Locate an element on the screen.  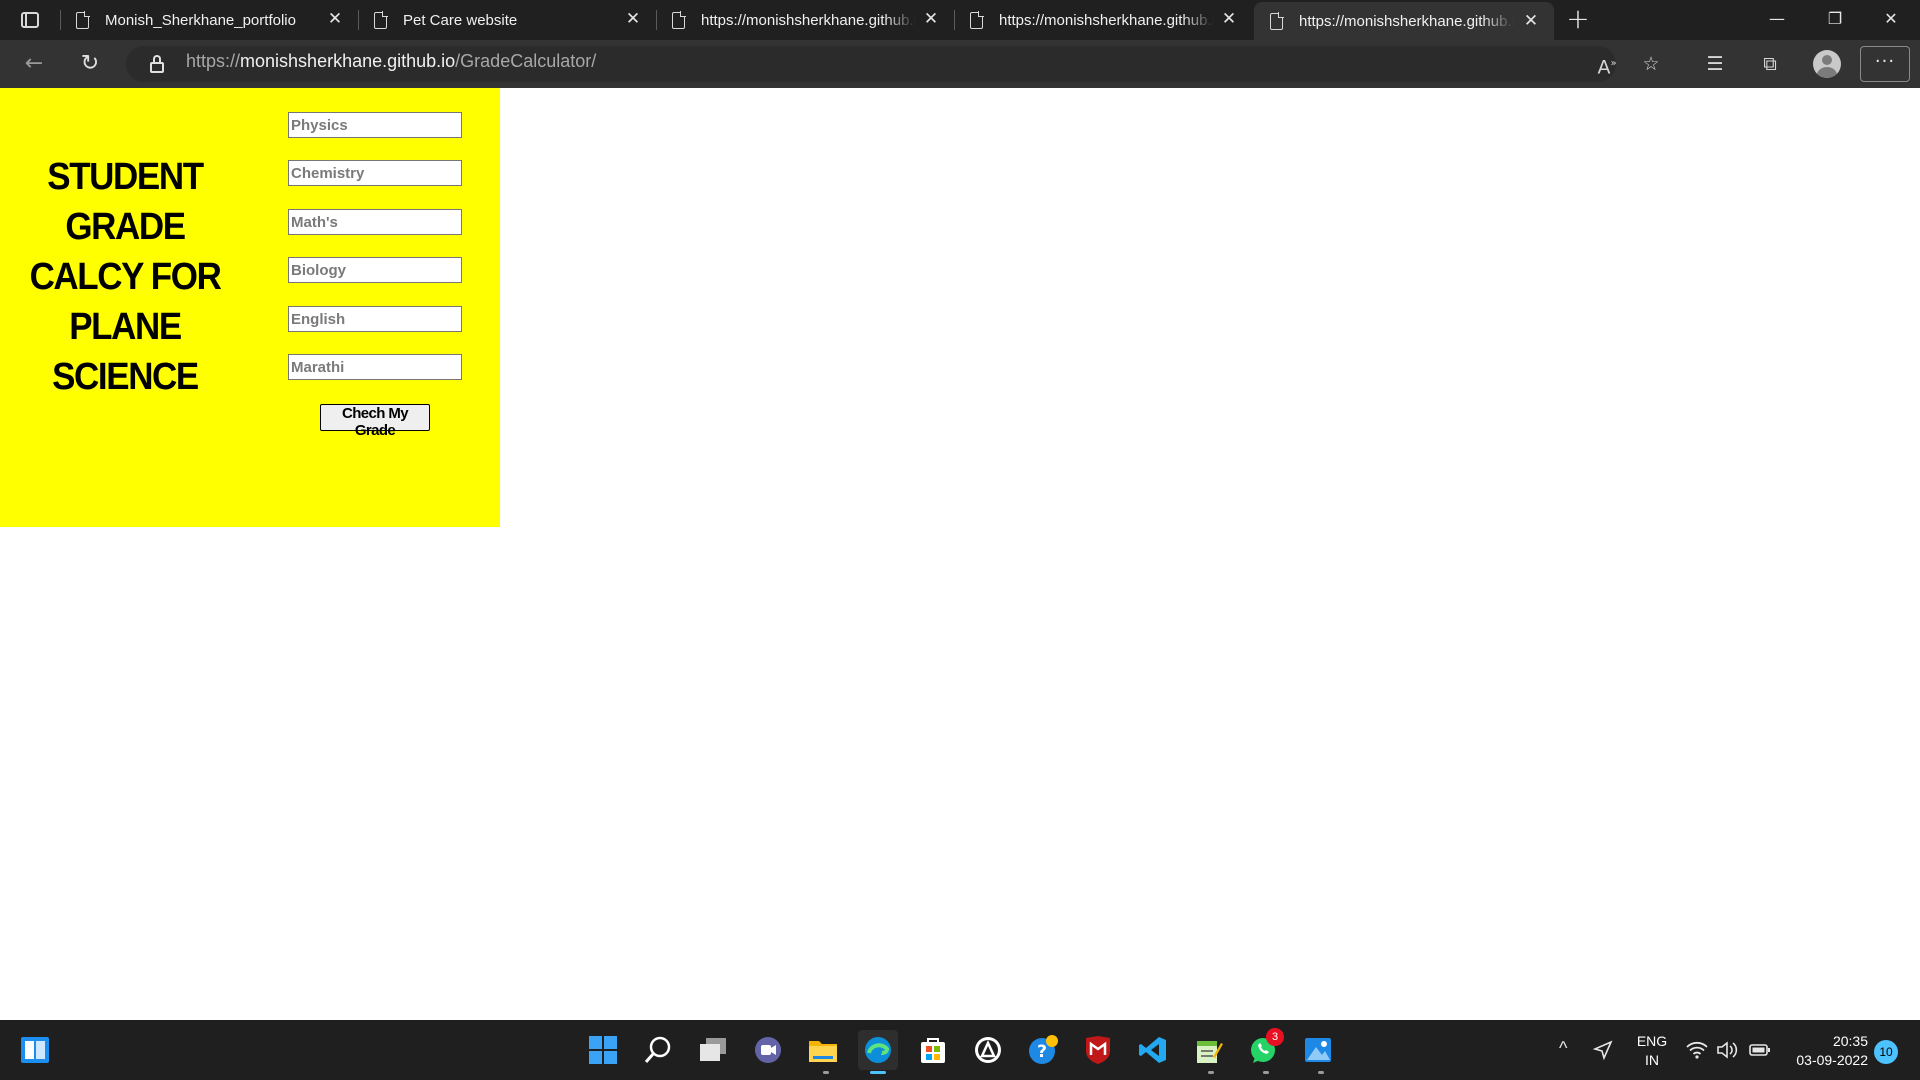
photos-icon is located at coordinates (1318, 1050).